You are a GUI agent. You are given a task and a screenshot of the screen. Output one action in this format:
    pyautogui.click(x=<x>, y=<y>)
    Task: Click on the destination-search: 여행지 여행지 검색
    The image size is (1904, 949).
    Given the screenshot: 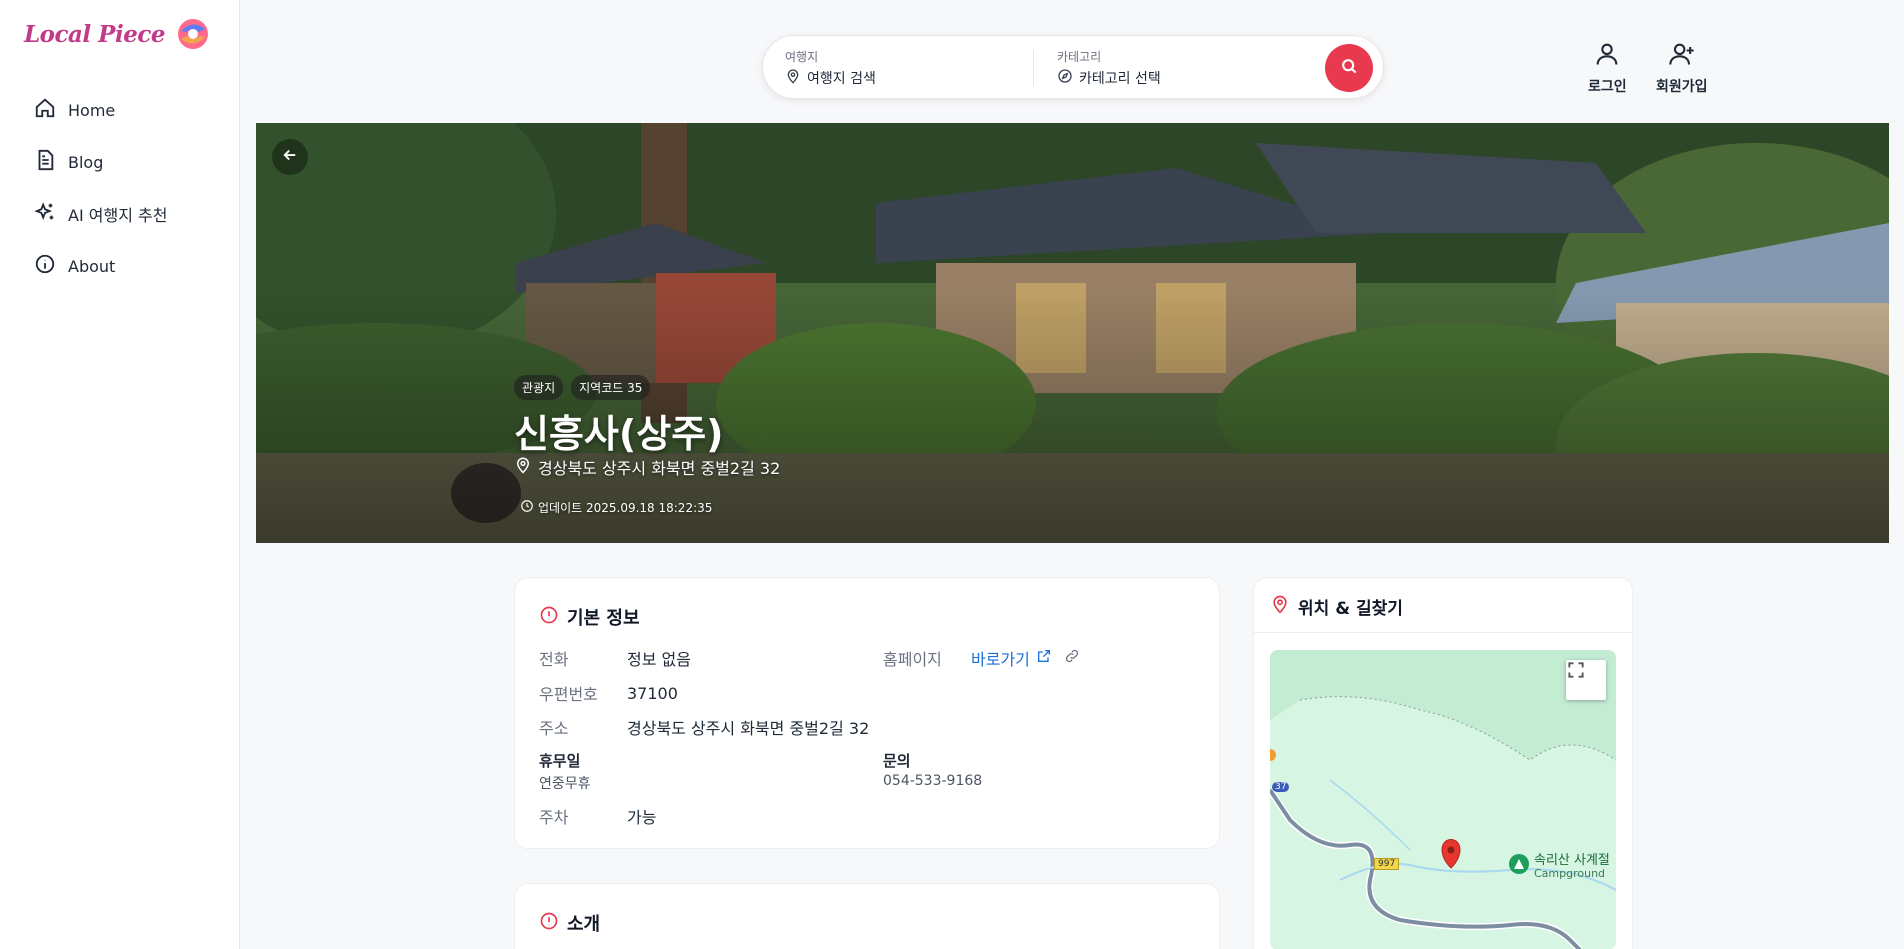 What is the action you would take?
    pyautogui.click(x=830, y=68)
    